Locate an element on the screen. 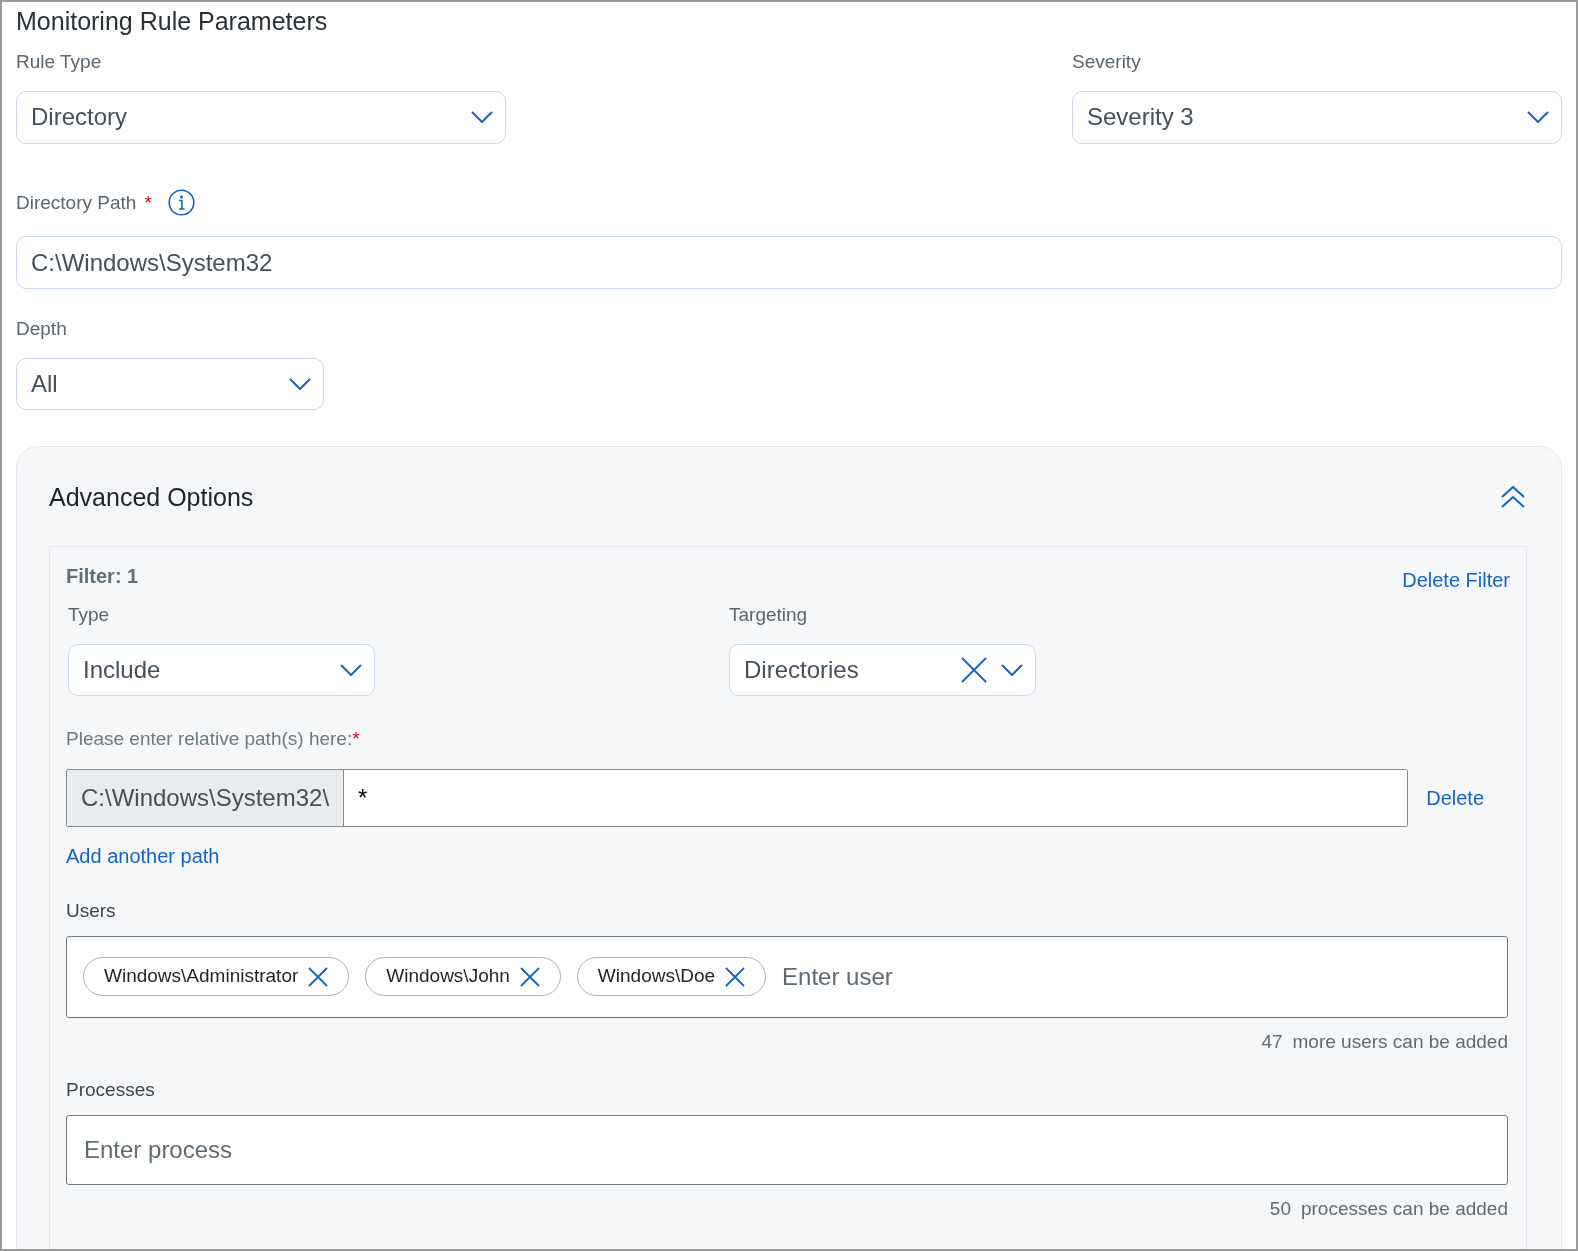  chip-label: Windows\Doe is located at coordinates (656, 976).